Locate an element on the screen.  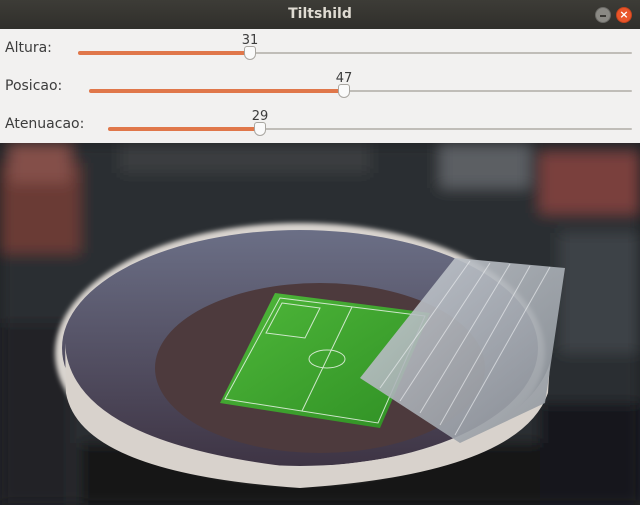
posicao-row: Posicao: 47 is located at coordinates (320, 92).